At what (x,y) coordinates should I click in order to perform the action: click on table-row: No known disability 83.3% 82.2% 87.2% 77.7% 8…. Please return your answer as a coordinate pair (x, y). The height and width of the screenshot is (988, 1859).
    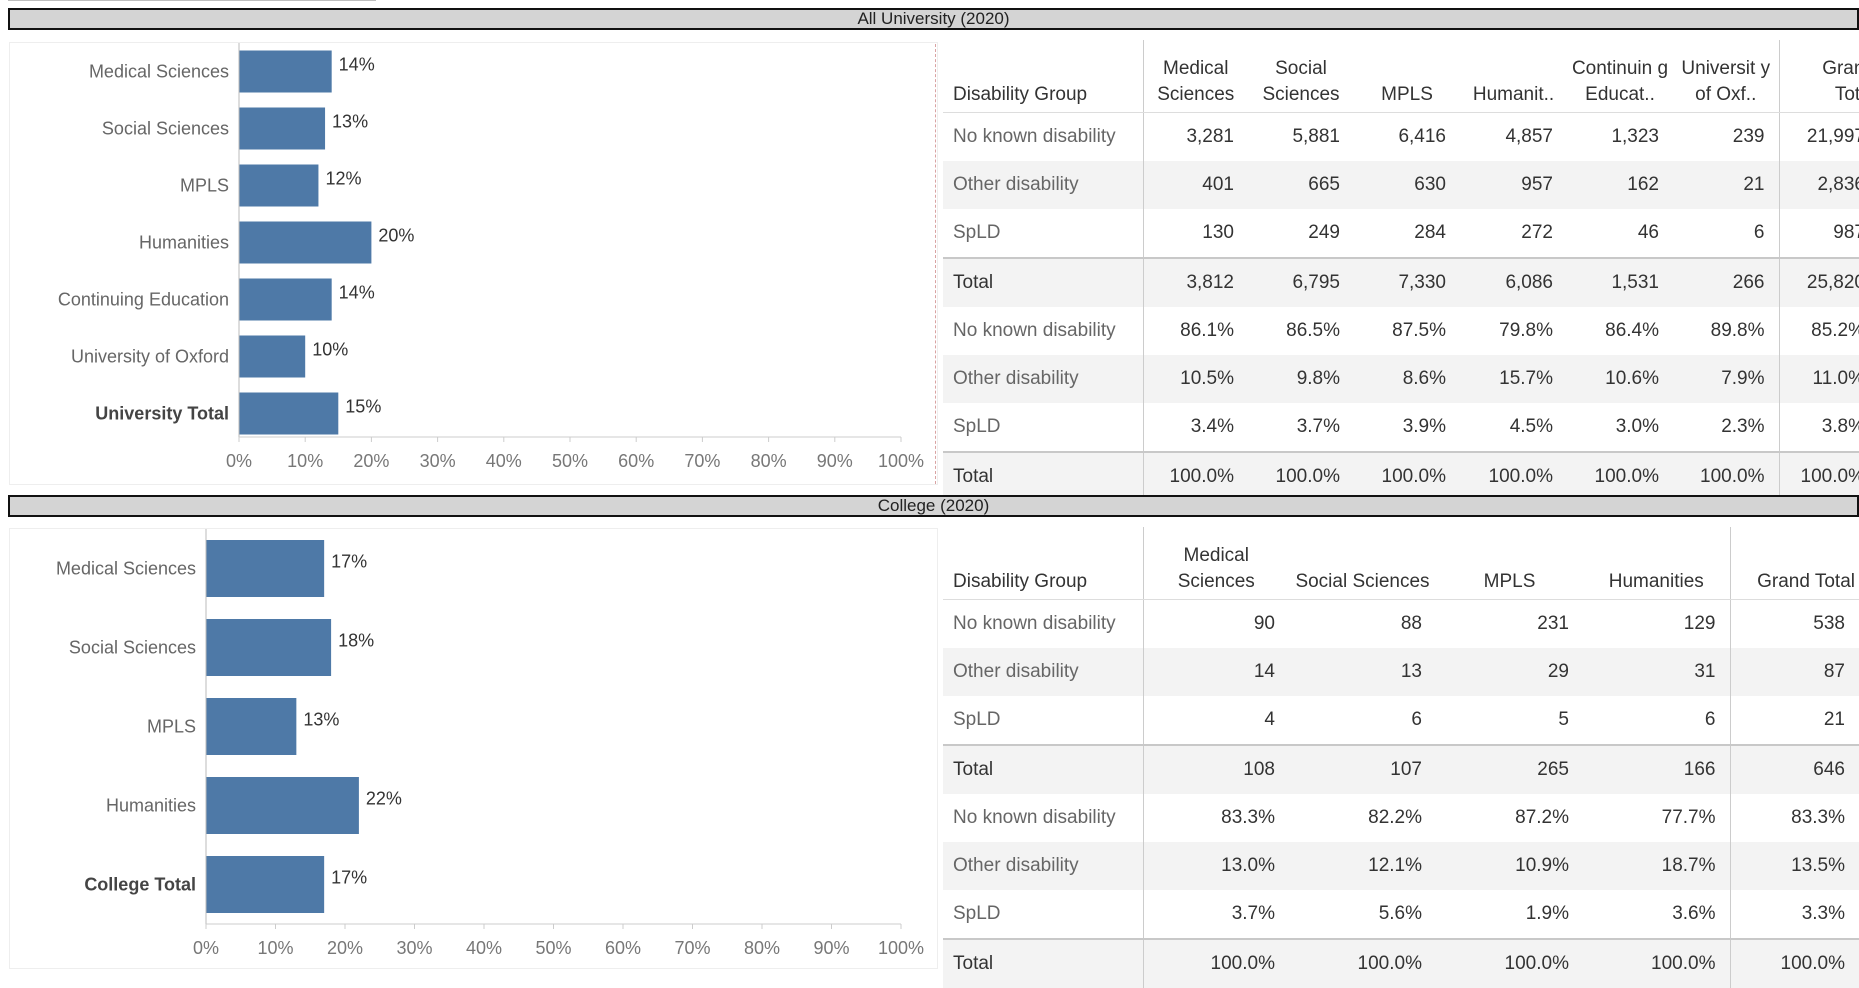
    Looking at the image, I should click on (1401, 817).